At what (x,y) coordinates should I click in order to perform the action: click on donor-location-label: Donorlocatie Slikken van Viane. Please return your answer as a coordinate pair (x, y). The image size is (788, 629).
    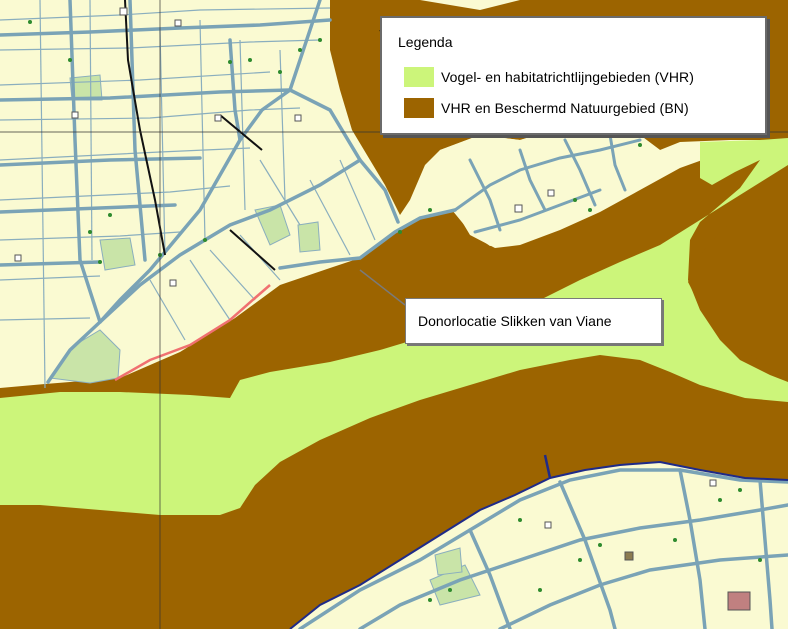
    Looking at the image, I should click on (515, 321).